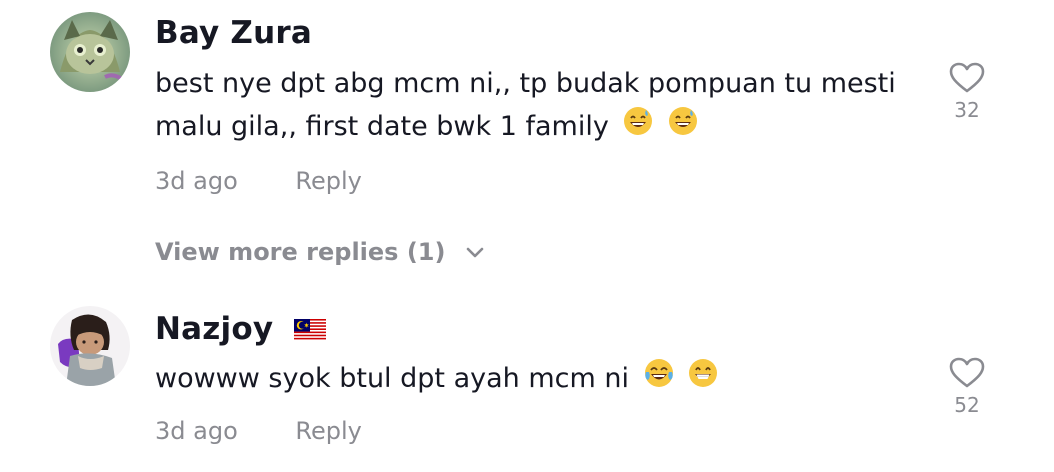  What do you see at coordinates (382, 126) in the screenshot?
I see `comment-text: malu gila,, first date bwk 1 family` at bounding box center [382, 126].